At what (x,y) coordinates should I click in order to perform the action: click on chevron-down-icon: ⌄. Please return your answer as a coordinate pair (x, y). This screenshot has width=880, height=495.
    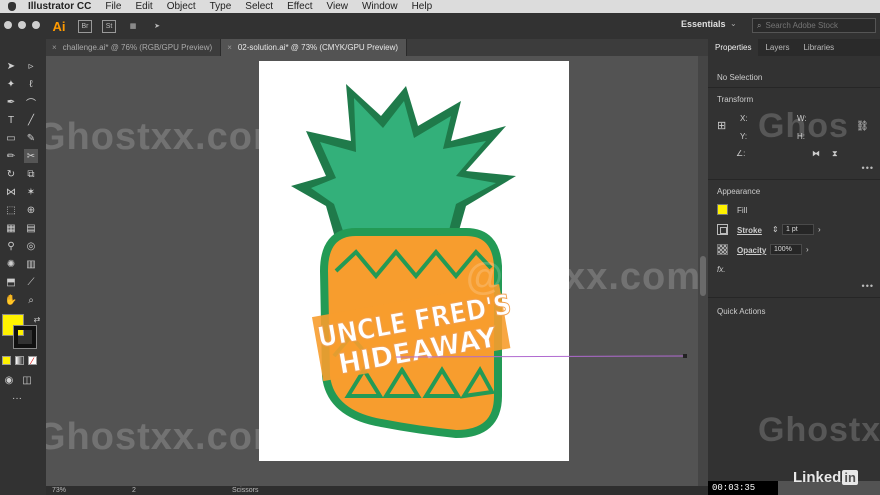
    Looking at the image, I should click on (733, 23).